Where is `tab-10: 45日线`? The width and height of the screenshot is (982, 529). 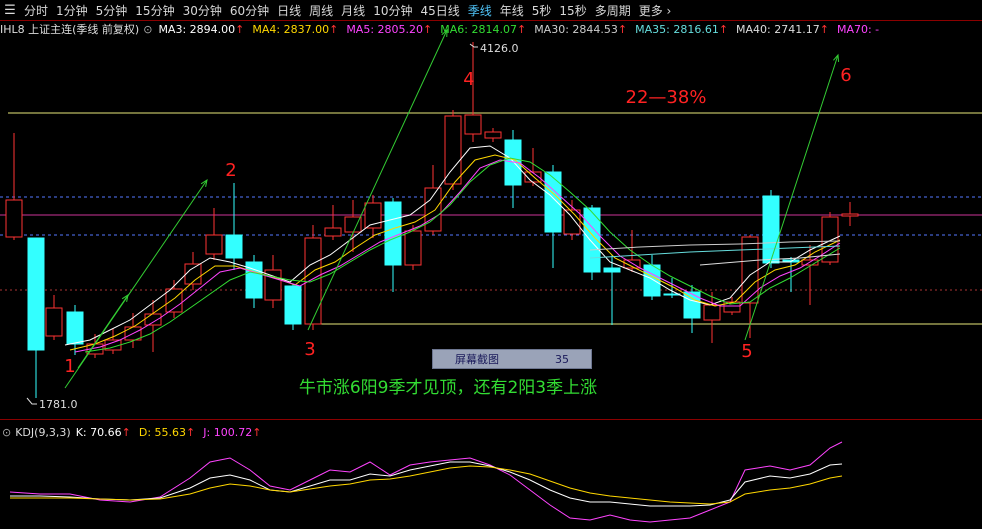
tab-10: 45日线 is located at coordinates (439, 11).